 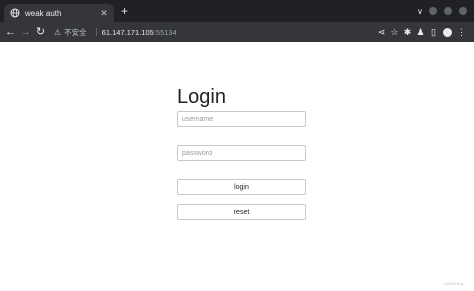 I want to click on username-input, so click(x=241, y=119).